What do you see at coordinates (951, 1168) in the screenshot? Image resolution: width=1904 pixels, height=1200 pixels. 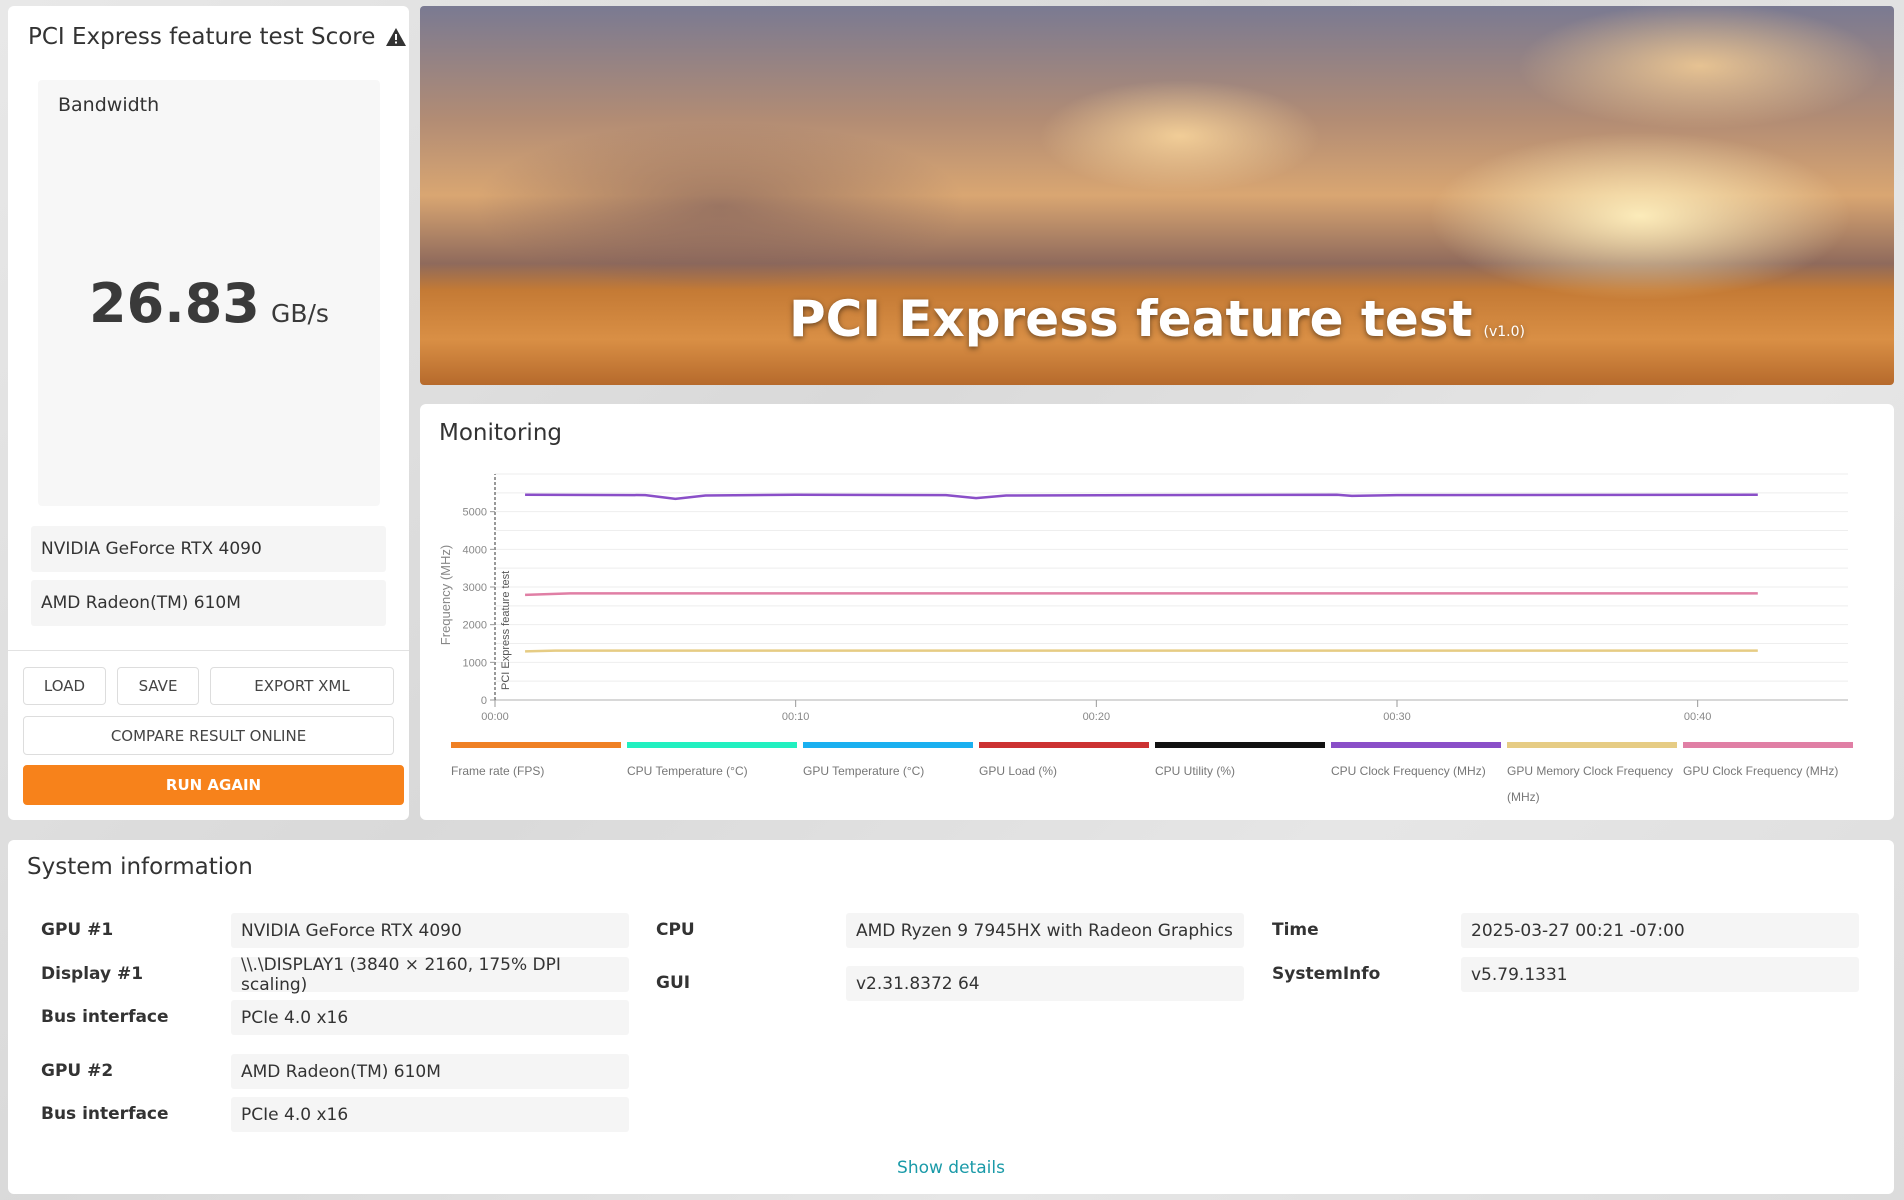 I see `show-details-link: Show details` at bounding box center [951, 1168].